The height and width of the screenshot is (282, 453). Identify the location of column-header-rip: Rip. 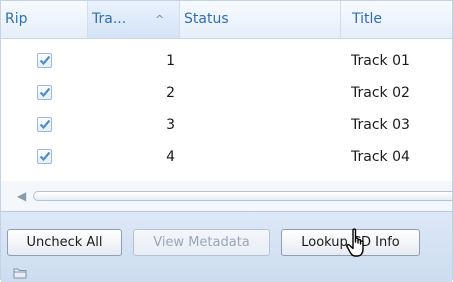
(44, 19).